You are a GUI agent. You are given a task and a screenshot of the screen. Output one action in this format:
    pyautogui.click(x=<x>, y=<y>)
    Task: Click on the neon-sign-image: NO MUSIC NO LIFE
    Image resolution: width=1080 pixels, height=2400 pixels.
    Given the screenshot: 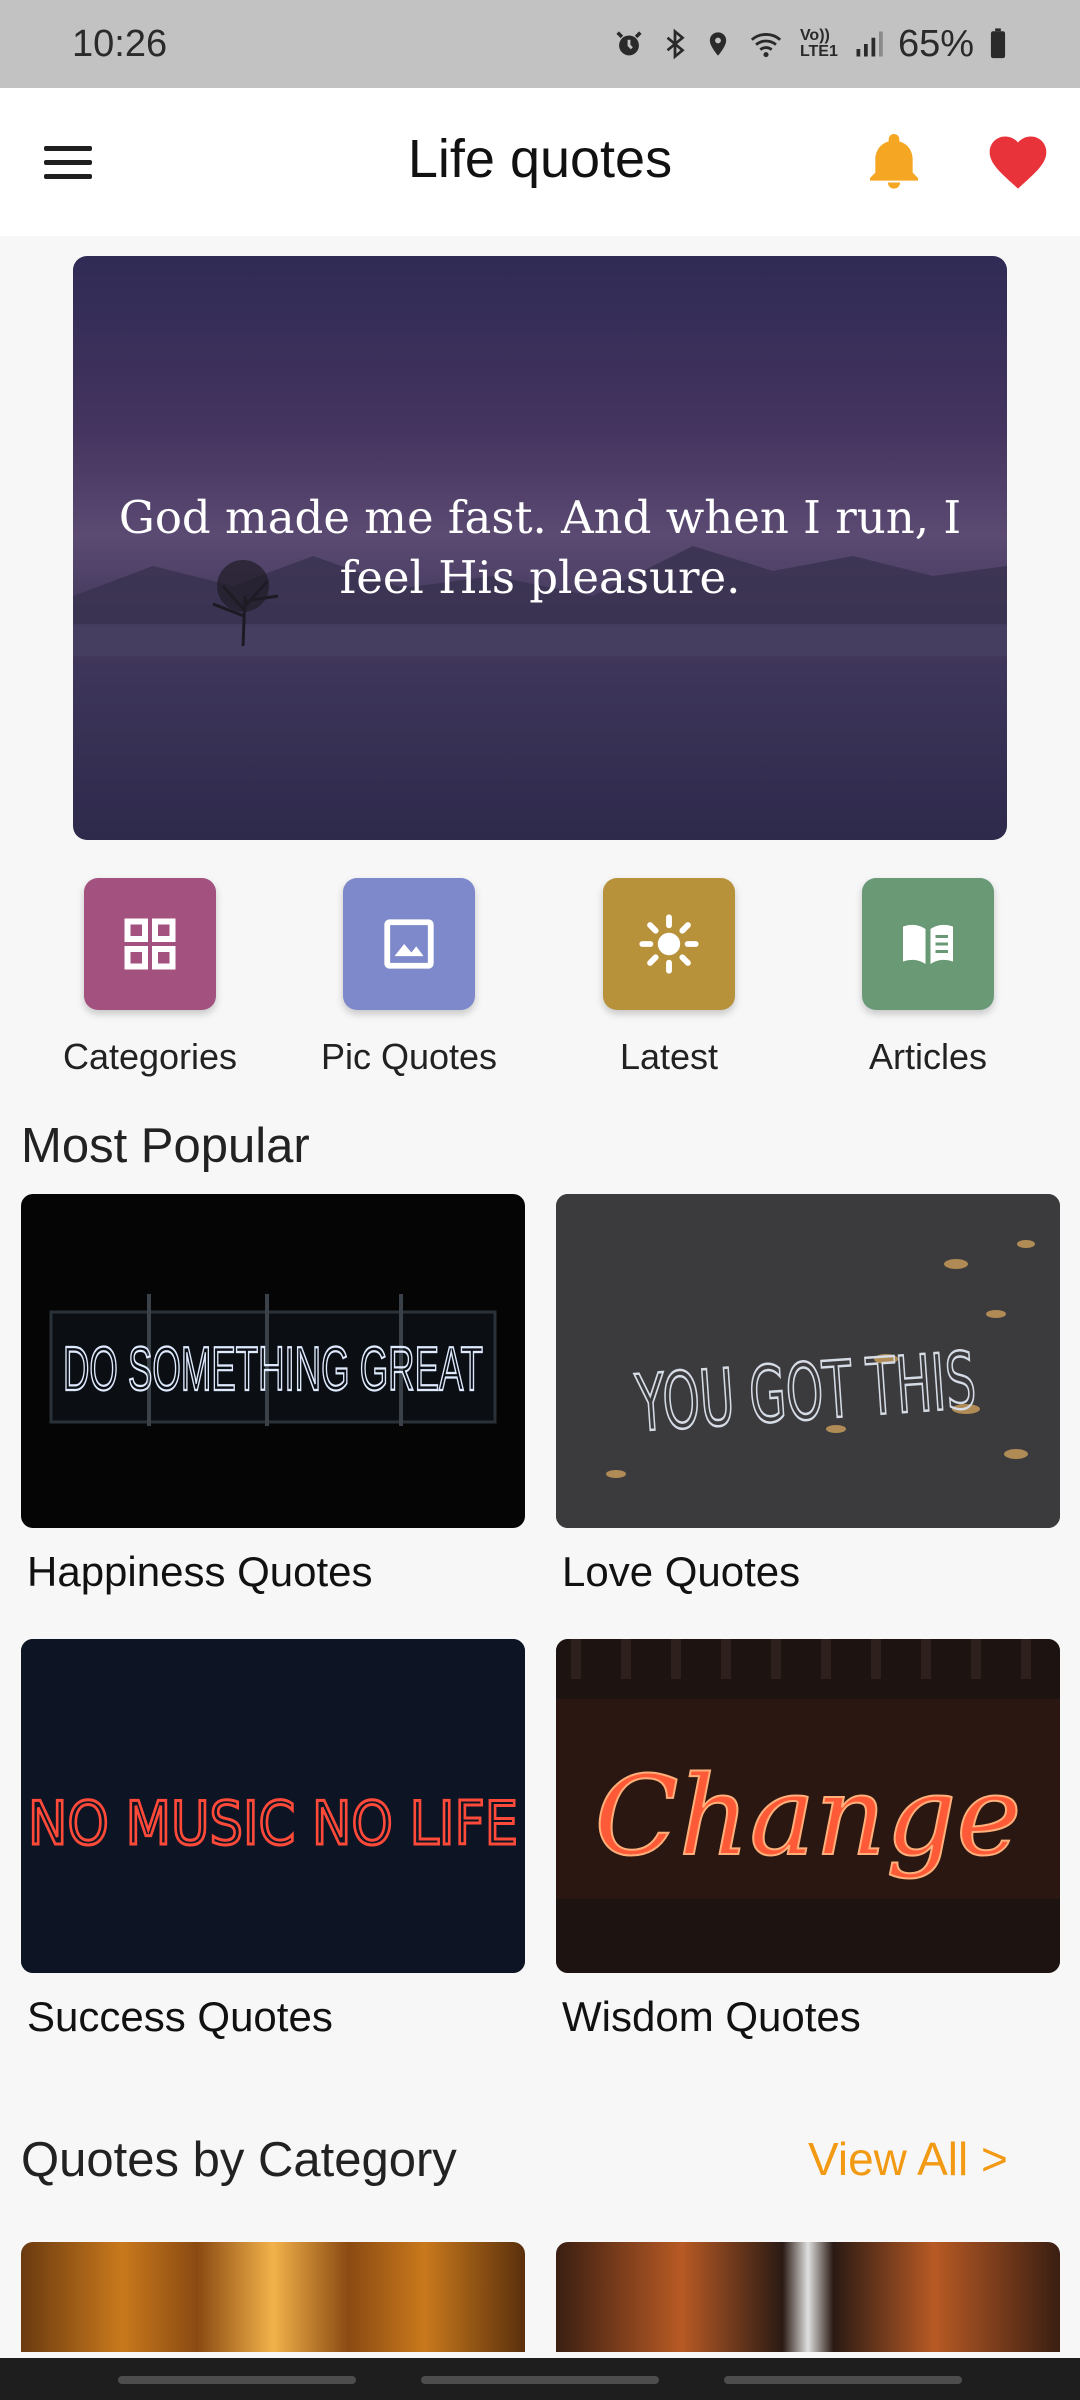 What is the action you would take?
    pyautogui.click(x=273, y=1806)
    